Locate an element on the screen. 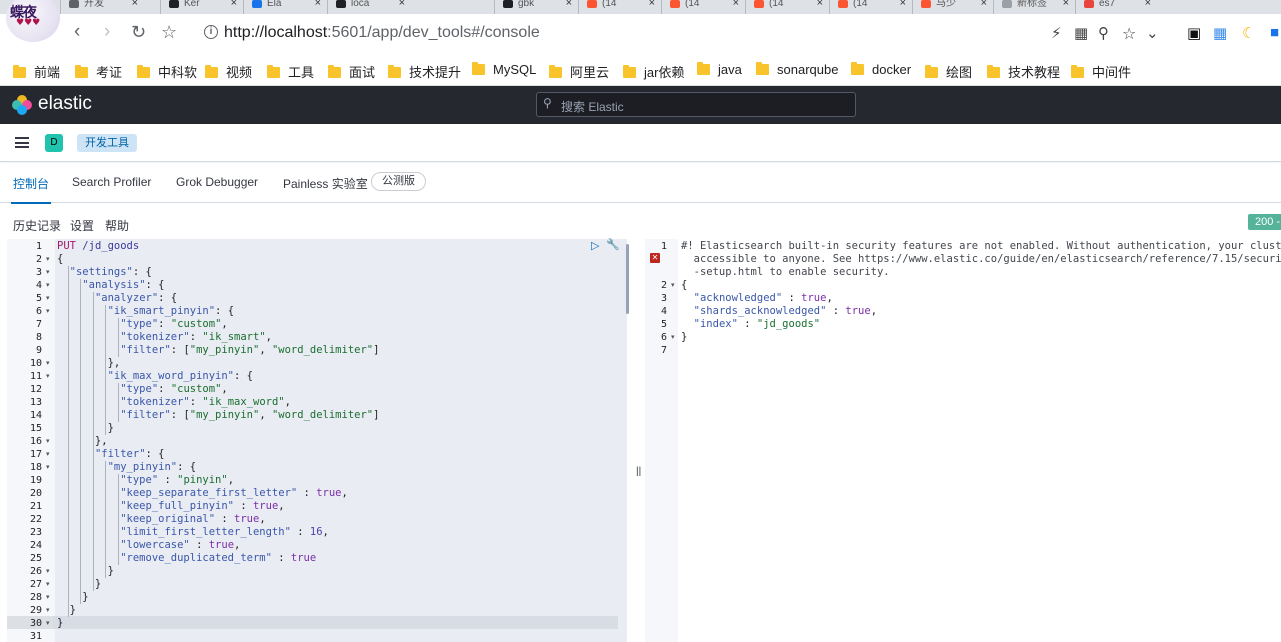 Image resolution: width=1281 pixels, height=642 pixels. settings-link: 设置 is located at coordinates (82, 225).